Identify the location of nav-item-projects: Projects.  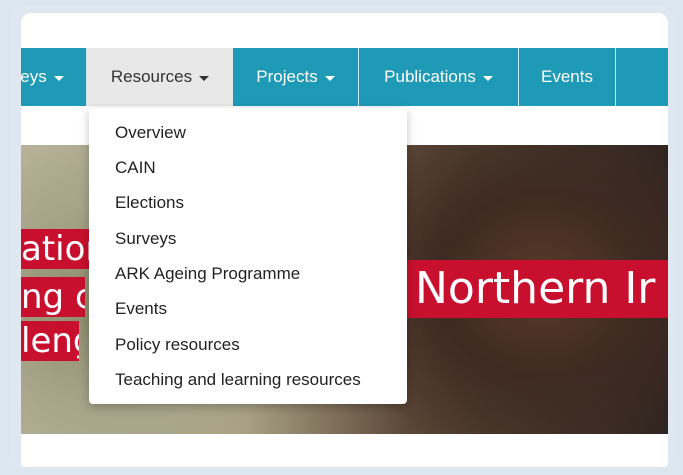
(295, 77).